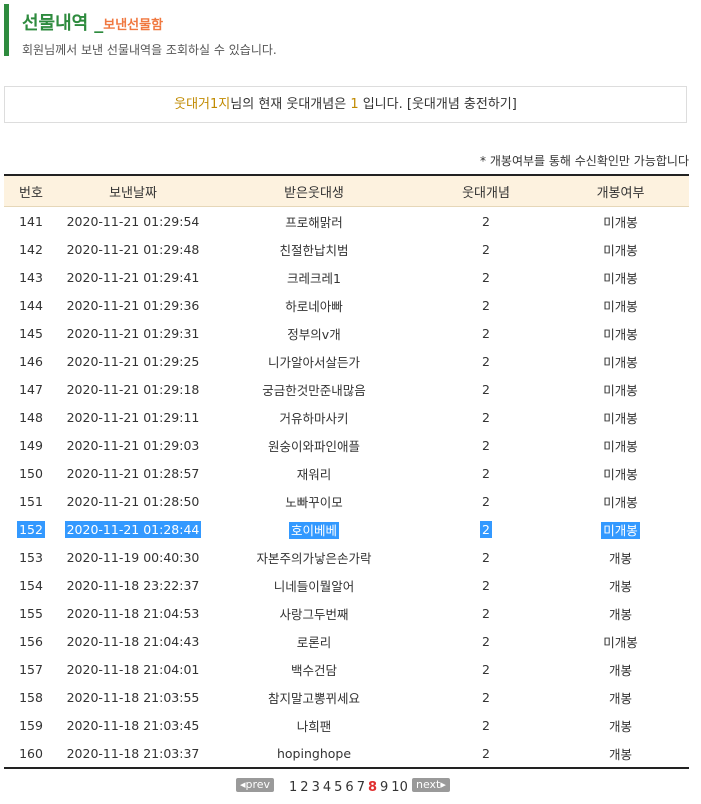 This screenshot has height=804, width=701. I want to click on cell-number: 155, so click(31, 613).